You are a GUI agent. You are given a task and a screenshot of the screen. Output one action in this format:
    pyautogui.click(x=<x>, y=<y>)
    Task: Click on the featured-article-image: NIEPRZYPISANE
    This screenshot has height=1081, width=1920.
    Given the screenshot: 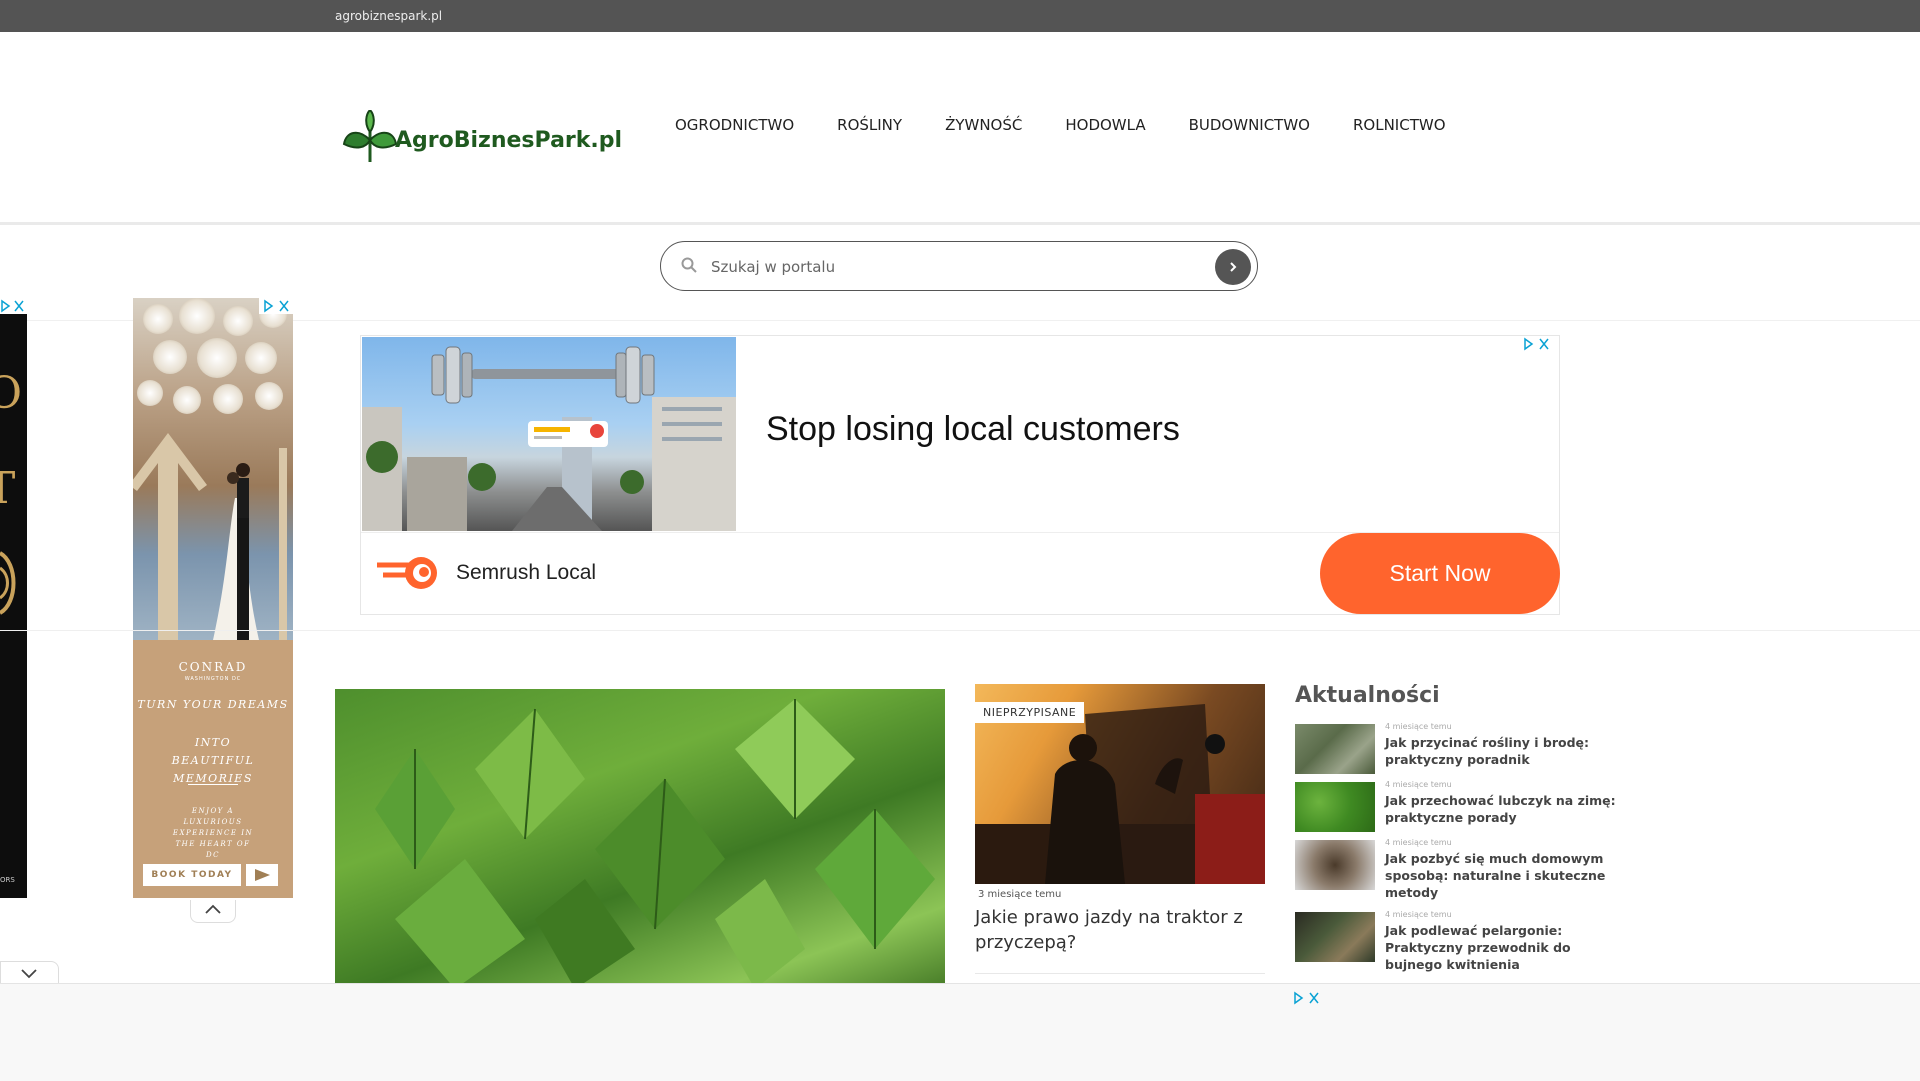 What is the action you would take?
    pyautogui.click(x=1120, y=784)
    